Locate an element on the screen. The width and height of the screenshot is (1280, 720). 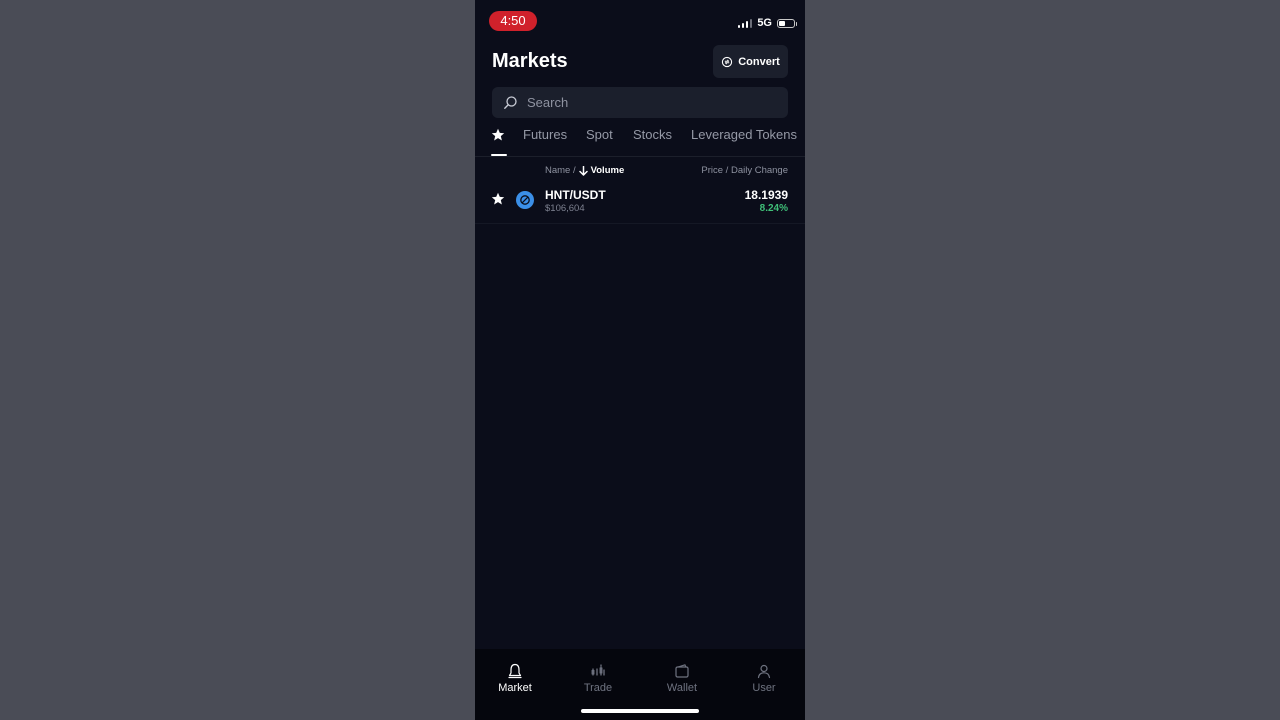
tab-spot: Spot is located at coordinates (599, 134).